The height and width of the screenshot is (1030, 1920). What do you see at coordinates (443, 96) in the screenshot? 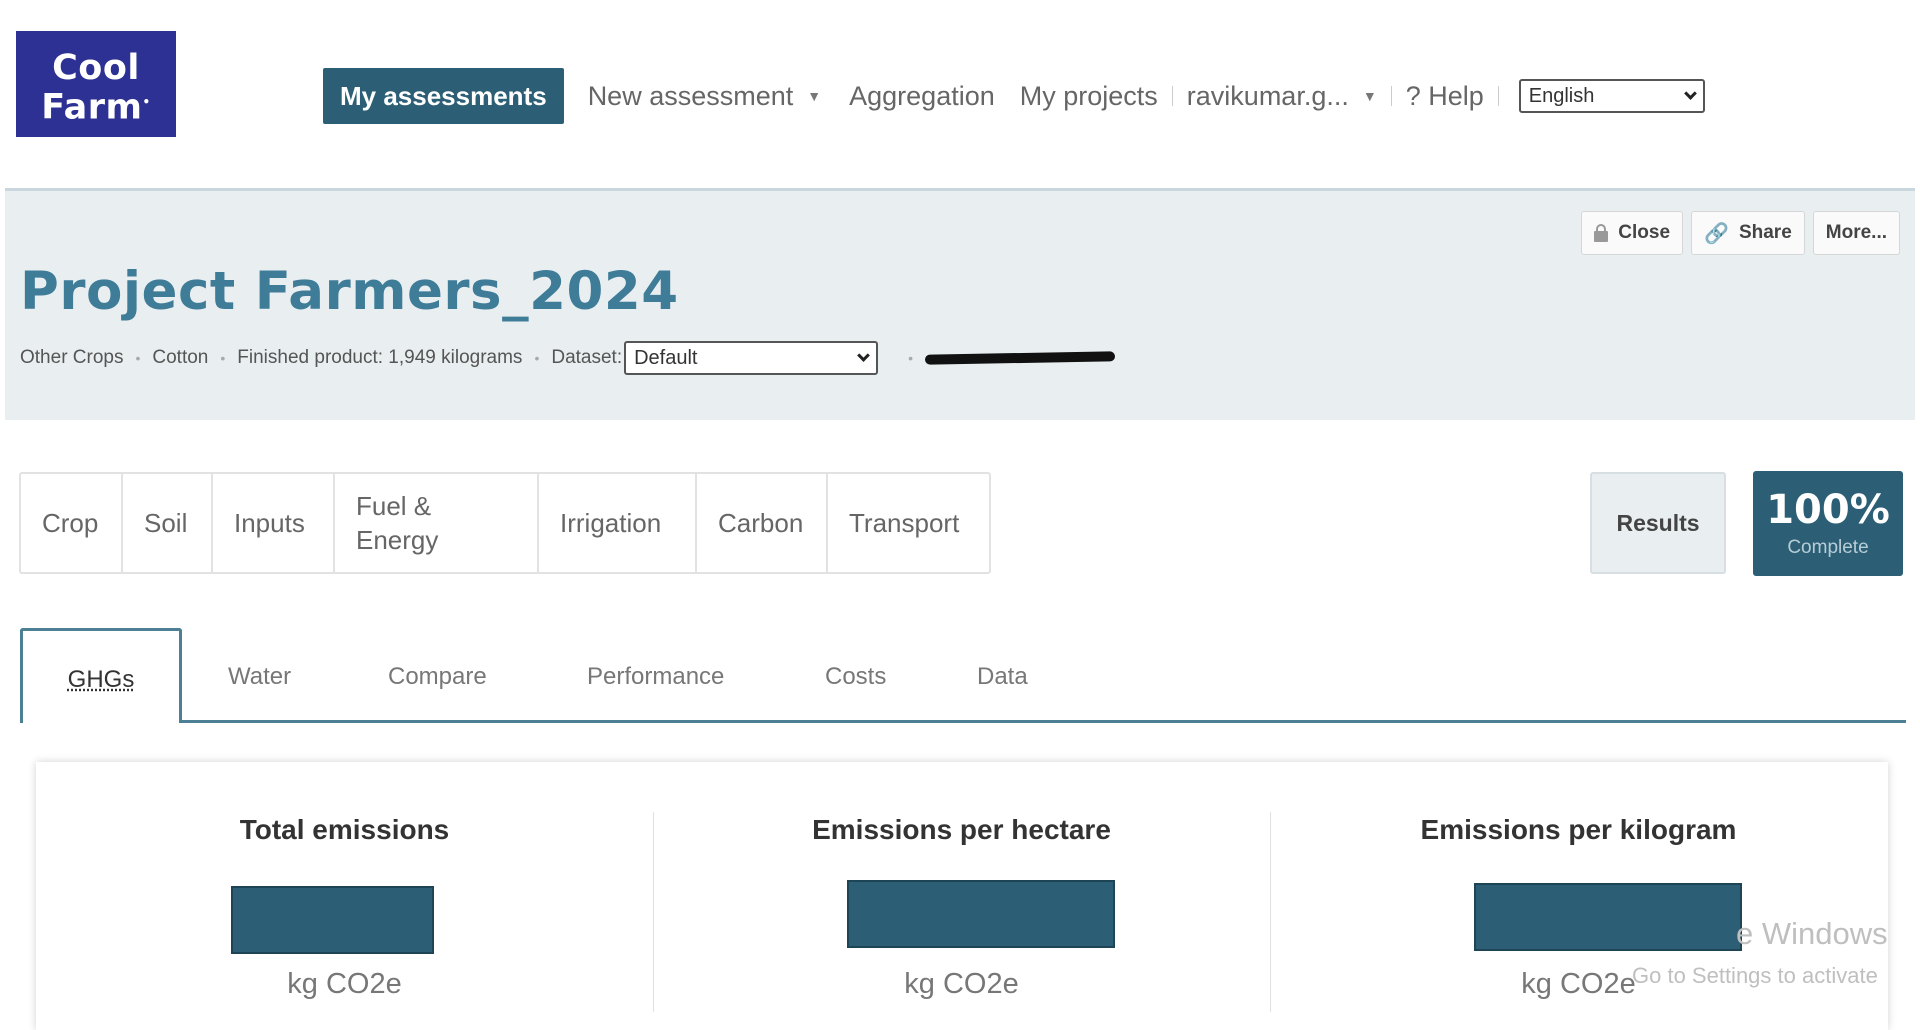
I see `nav-my-assessments: My assessments` at bounding box center [443, 96].